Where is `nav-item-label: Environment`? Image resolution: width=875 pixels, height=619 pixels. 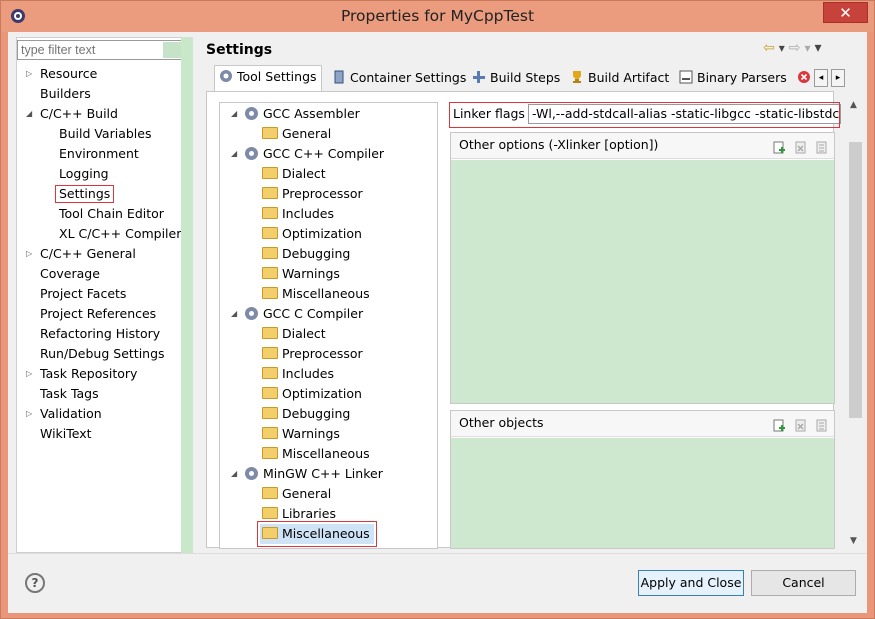 nav-item-label: Environment is located at coordinates (99, 153).